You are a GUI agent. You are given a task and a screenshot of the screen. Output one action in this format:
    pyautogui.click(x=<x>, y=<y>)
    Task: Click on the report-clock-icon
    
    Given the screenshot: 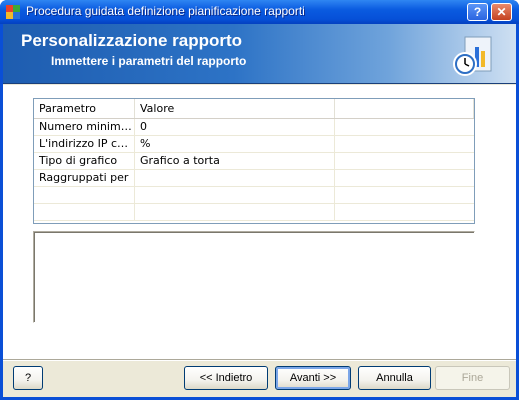 What is the action you would take?
    pyautogui.click(x=472, y=56)
    